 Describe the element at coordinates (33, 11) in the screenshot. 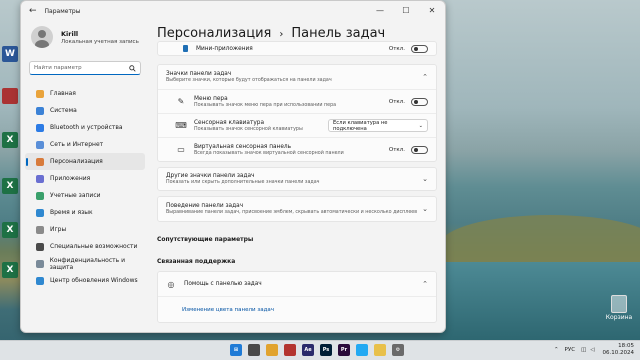

I see `back-button: ←` at that location.